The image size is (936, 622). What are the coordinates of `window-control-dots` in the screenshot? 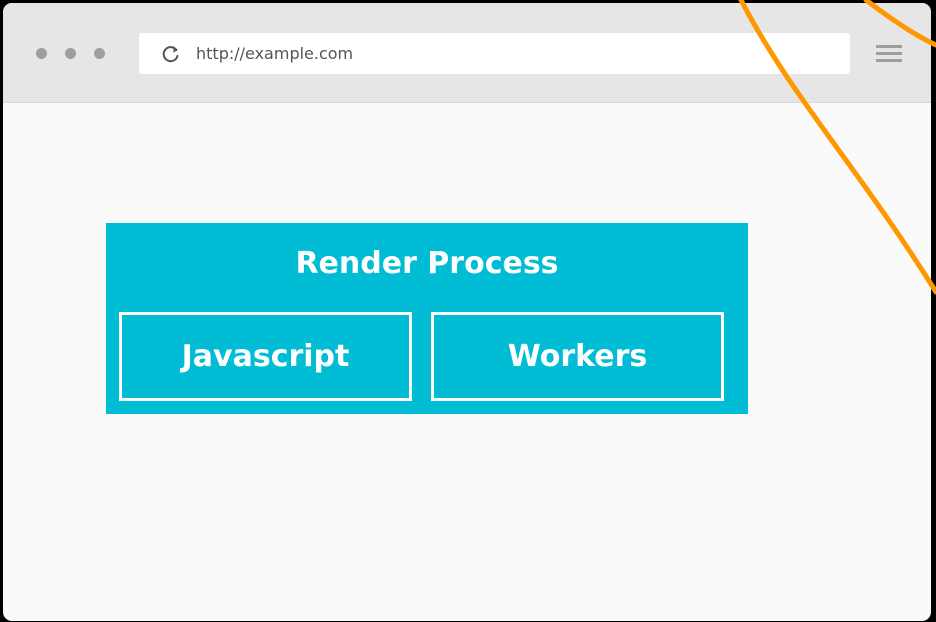 It's located at (76, 54).